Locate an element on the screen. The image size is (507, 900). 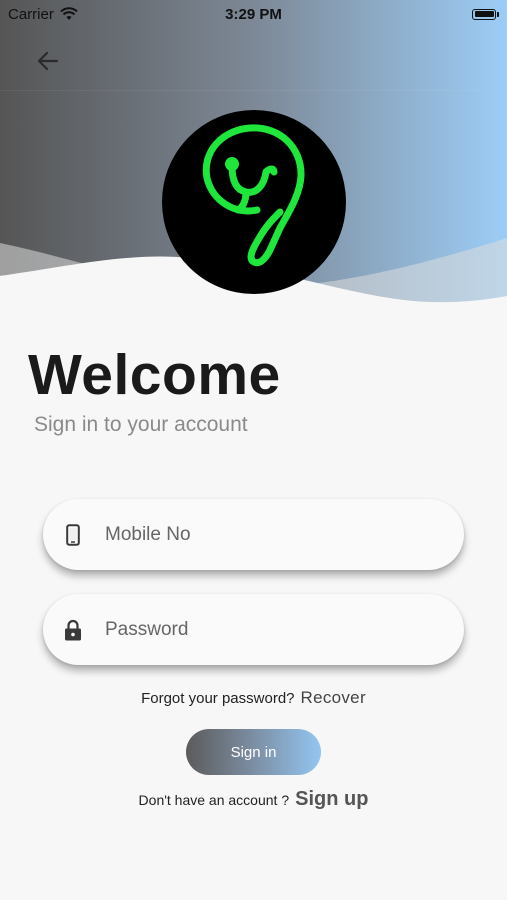
password-input is located at coordinates (255, 629).